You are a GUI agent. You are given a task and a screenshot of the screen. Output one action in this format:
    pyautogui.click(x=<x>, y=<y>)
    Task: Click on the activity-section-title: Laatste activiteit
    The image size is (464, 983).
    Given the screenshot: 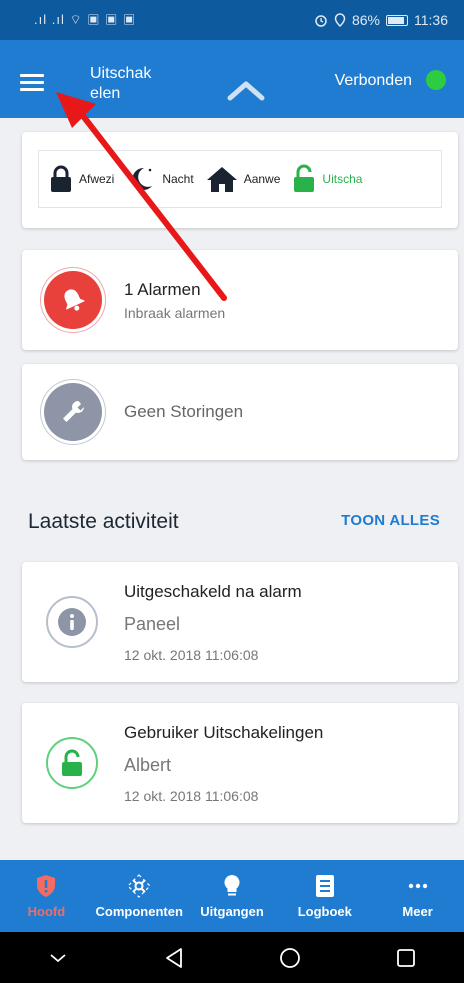 What is the action you would take?
    pyautogui.click(x=103, y=521)
    